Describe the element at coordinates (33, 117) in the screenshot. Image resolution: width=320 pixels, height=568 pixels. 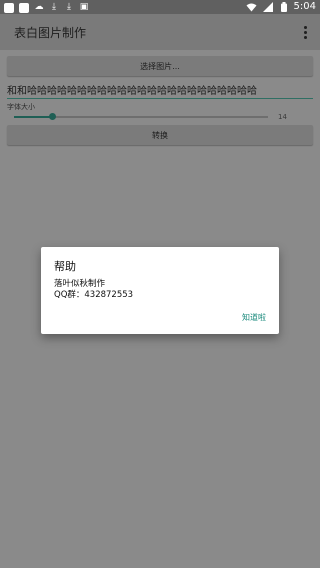
I see `slider-fill` at that location.